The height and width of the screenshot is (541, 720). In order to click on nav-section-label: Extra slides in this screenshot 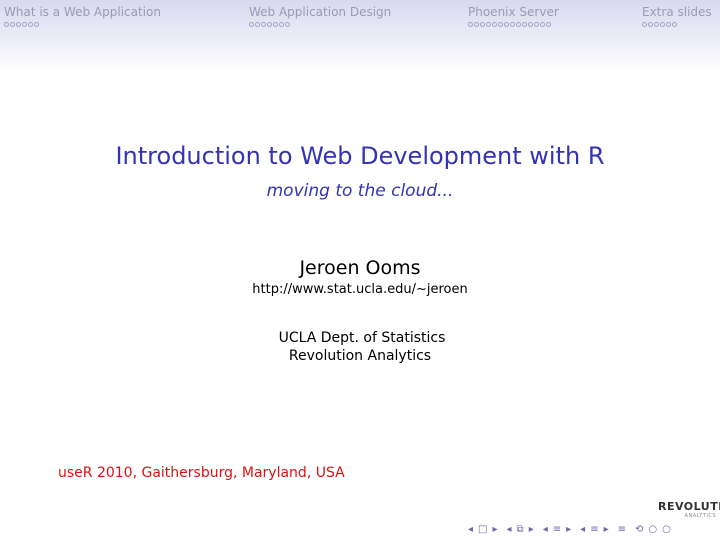, I will do `click(677, 12)`.